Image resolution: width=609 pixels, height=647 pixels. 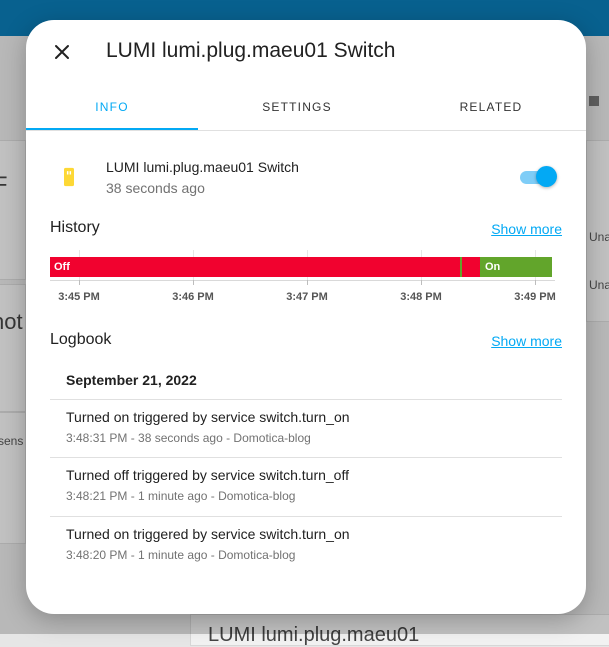 What do you see at coordinates (75, 227) in the screenshot?
I see `history-title: History` at bounding box center [75, 227].